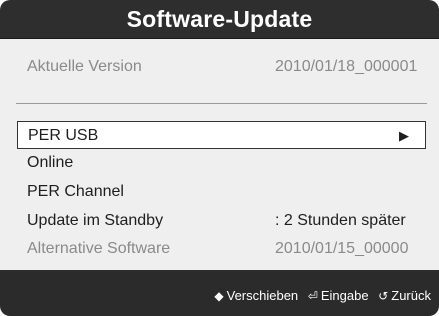  Describe the element at coordinates (340, 220) in the screenshot. I see `menu-item-value: : 2 Stunden später` at that location.